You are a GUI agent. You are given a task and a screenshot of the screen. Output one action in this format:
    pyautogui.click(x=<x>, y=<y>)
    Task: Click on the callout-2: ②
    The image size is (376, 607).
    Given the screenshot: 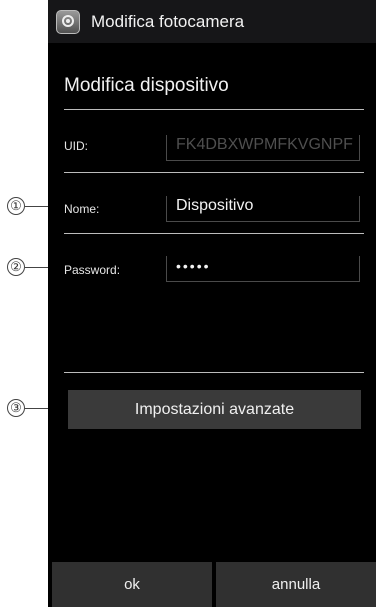 What is the action you would take?
    pyautogui.click(x=24, y=268)
    